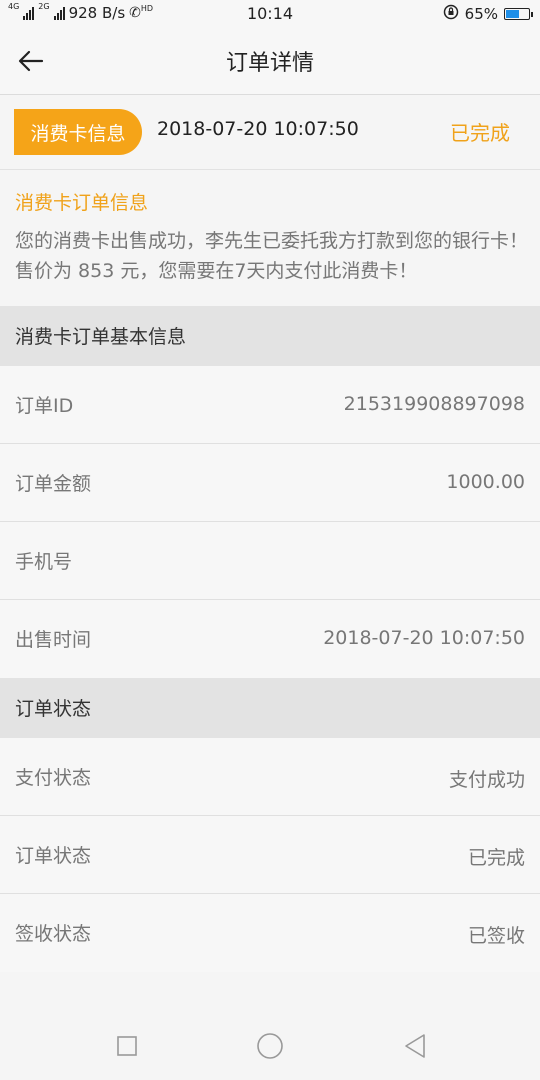  What do you see at coordinates (270, 336) in the screenshot?
I see `section-basic-info: 消费卡订单基本信息` at bounding box center [270, 336].